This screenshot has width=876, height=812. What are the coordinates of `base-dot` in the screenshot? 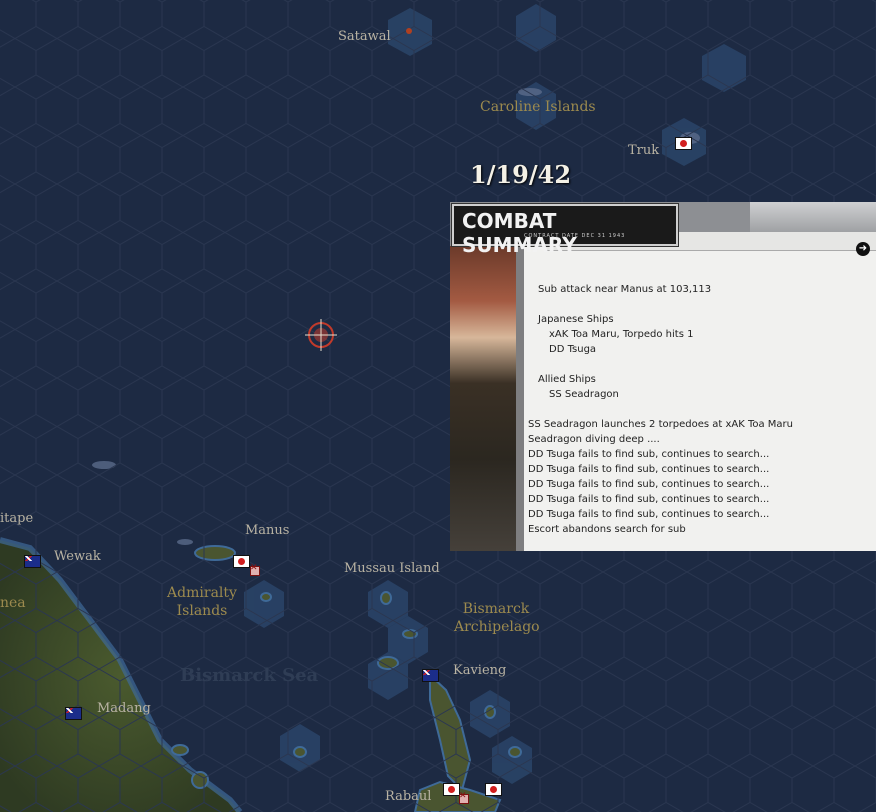 It's located at (409, 31).